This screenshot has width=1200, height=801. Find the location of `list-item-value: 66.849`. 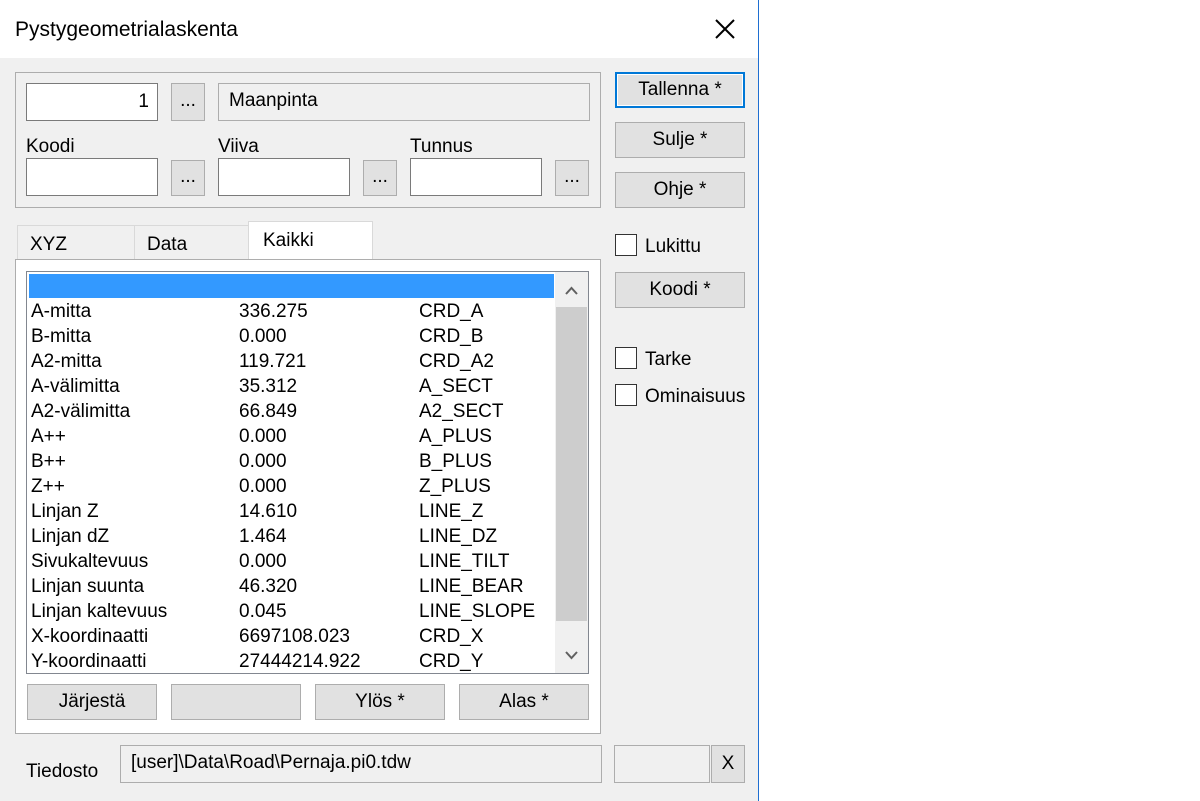

list-item-value: 66.849 is located at coordinates (268, 411).